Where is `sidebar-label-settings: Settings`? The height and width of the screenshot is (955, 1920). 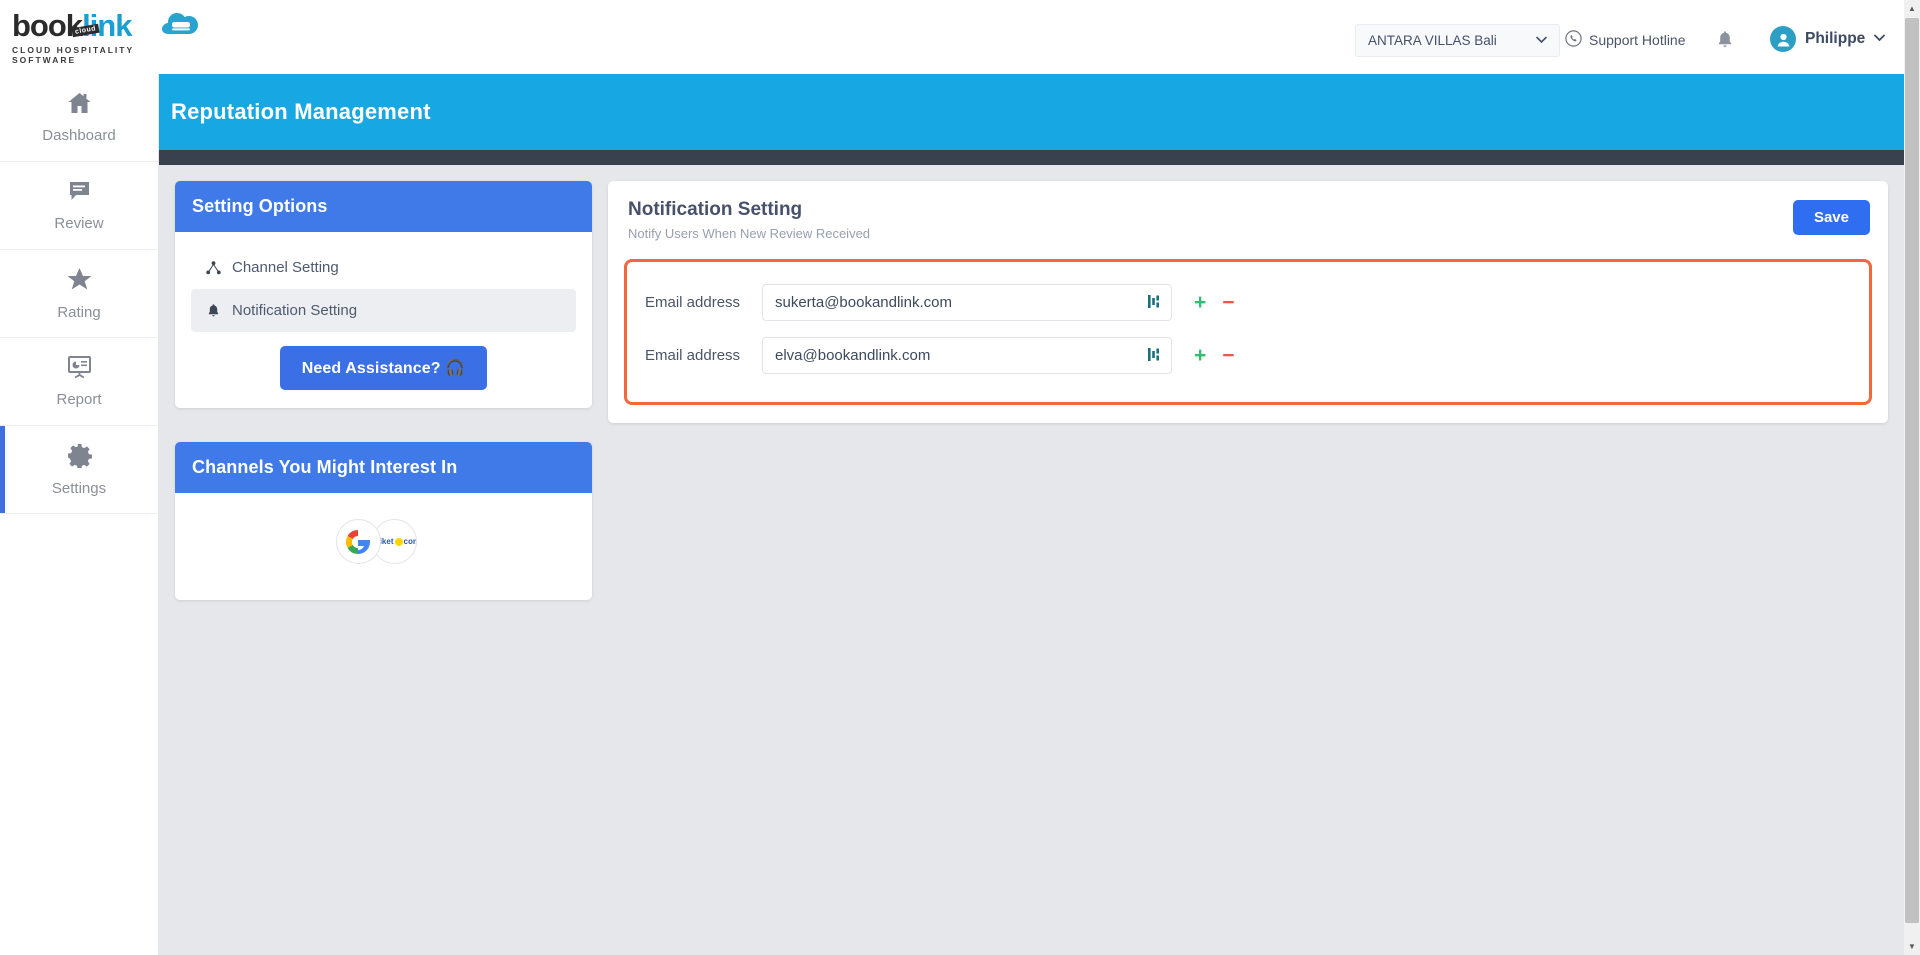 sidebar-label-settings: Settings is located at coordinates (79, 488).